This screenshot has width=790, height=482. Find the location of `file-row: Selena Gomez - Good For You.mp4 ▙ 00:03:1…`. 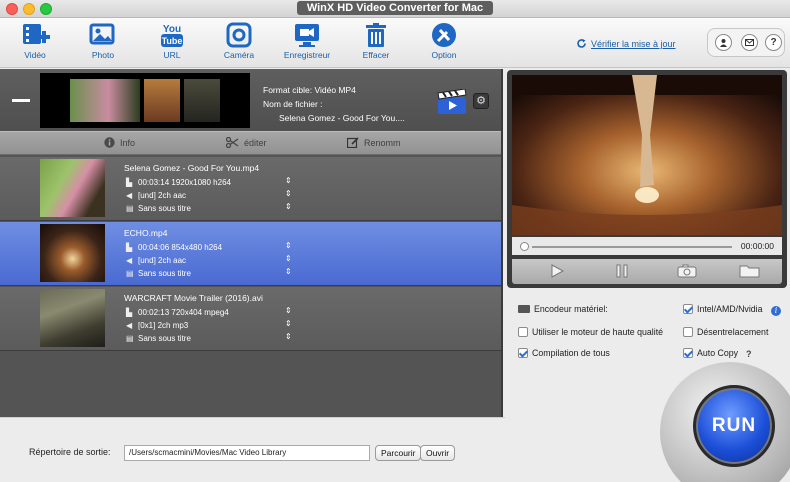

file-row: Selena Gomez - Good For You.mp4 ▙ 00:03:1… is located at coordinates (250, 189).